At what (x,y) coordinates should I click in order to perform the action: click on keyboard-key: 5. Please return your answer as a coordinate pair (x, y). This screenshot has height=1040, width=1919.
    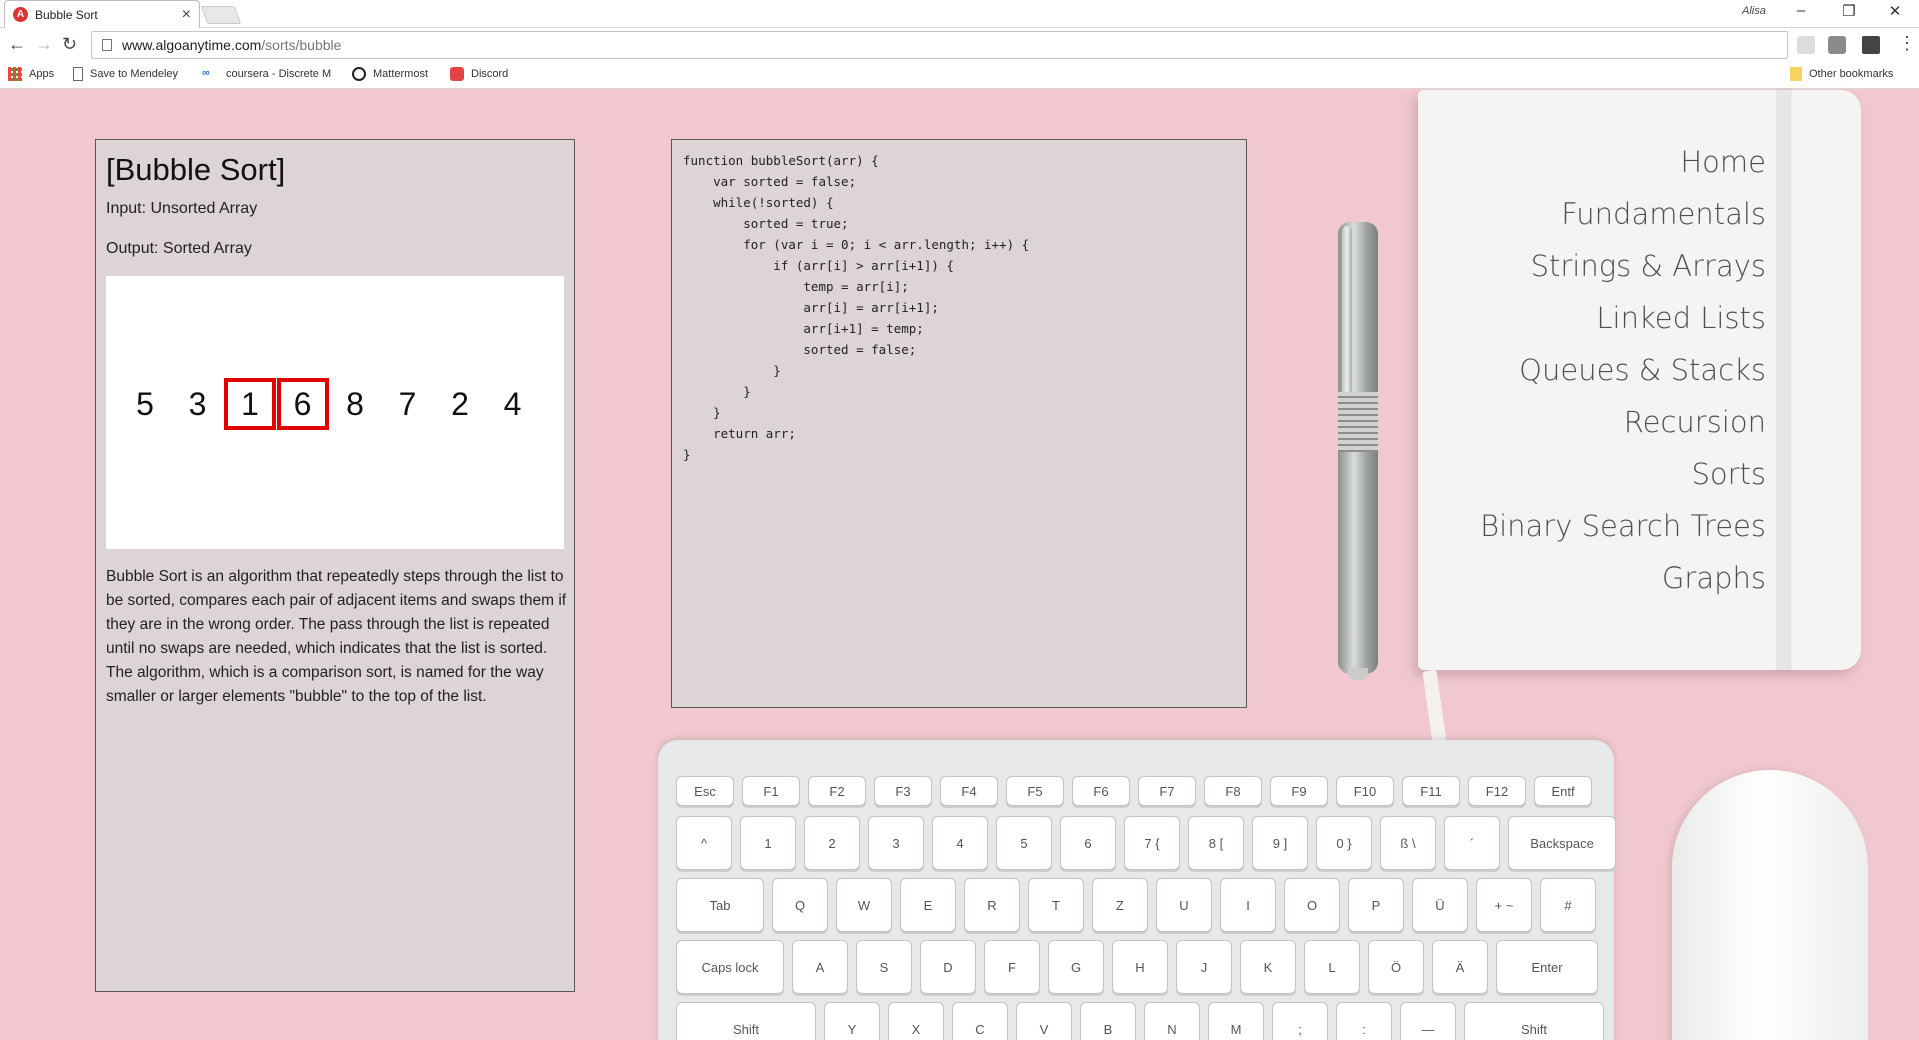
    Looking at the image, I should click on (1024, 843).